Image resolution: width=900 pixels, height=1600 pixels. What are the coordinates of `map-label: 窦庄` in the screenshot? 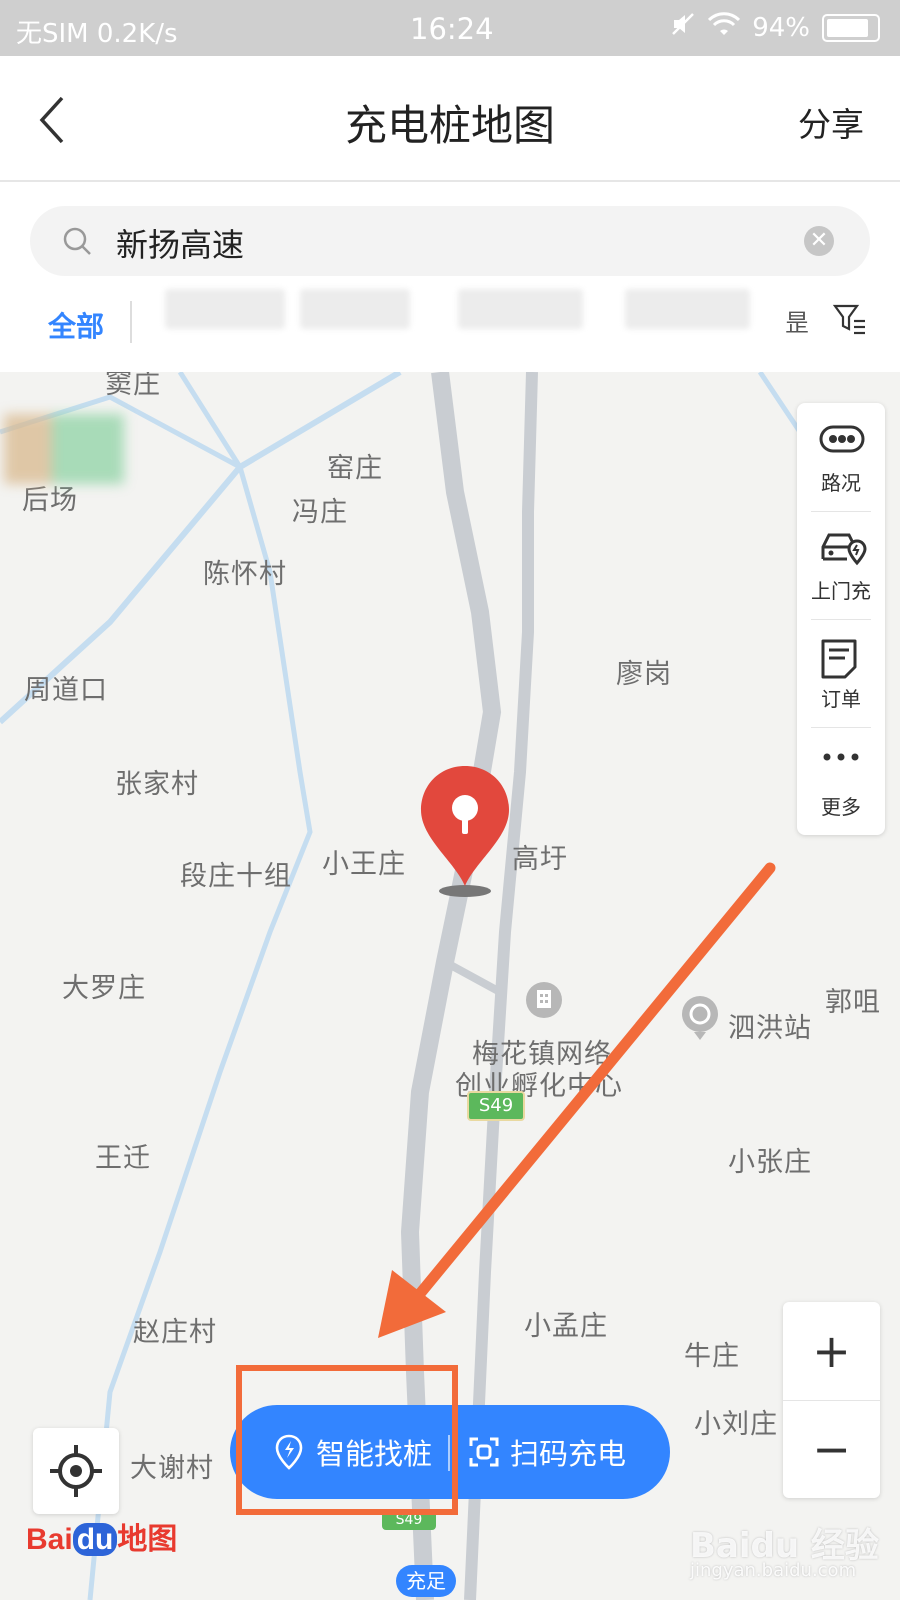 It's located at (133, 386).